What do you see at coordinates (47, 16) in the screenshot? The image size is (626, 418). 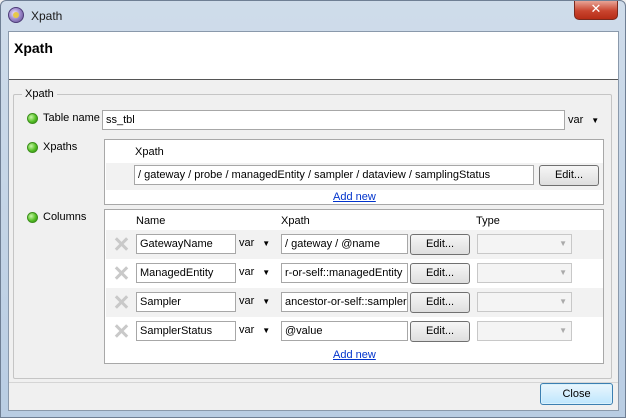 I see `window-title: Xpath` at bounding box center [47, 16].